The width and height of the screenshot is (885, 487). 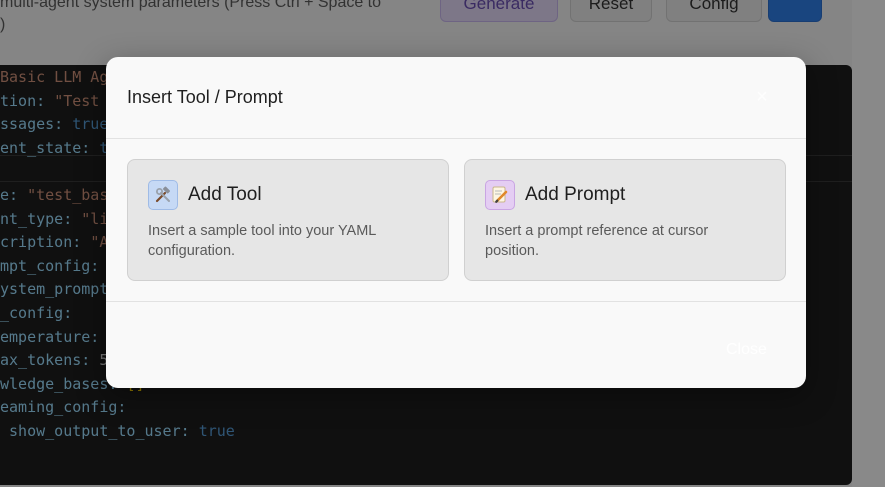 What do you see at coordinates (163, 195) in the screenshot?
I see `hammer-wrench-icon` at bounding box center [163, 195].